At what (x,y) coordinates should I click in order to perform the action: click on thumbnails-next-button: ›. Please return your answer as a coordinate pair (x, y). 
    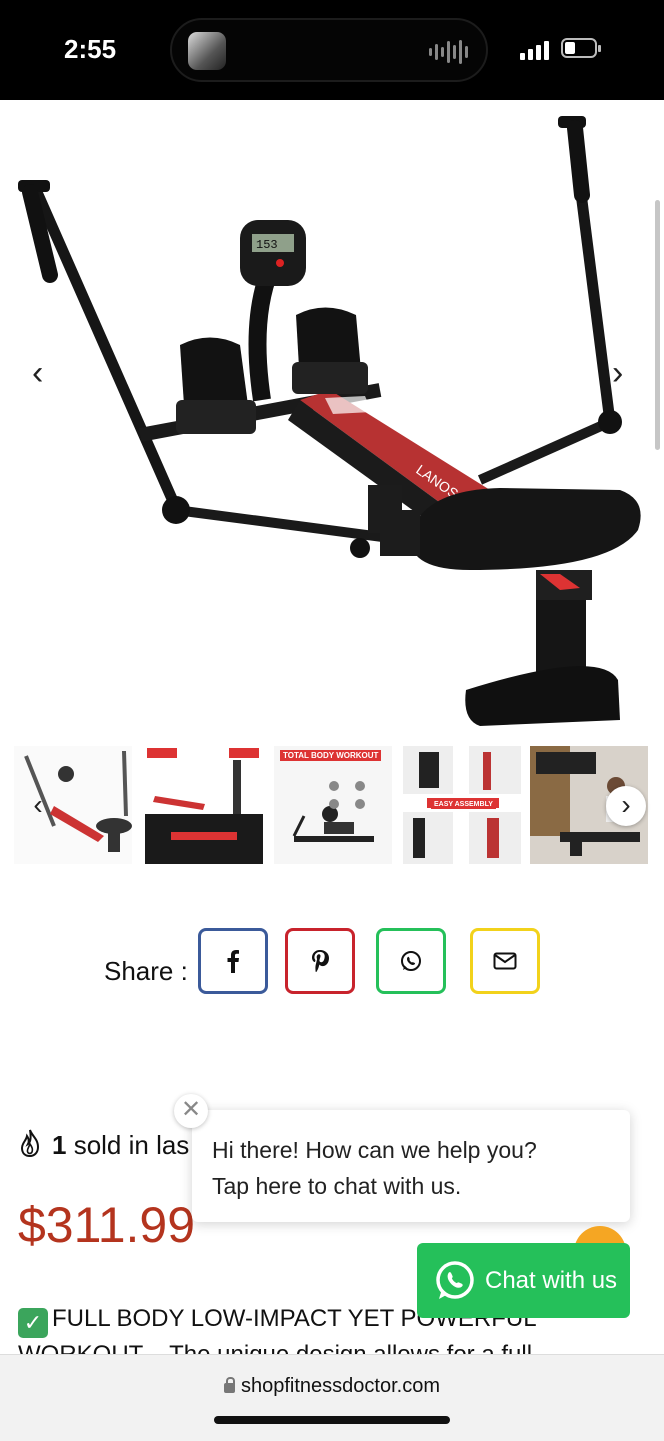
    Looking at the image, I should click on (626, 806).